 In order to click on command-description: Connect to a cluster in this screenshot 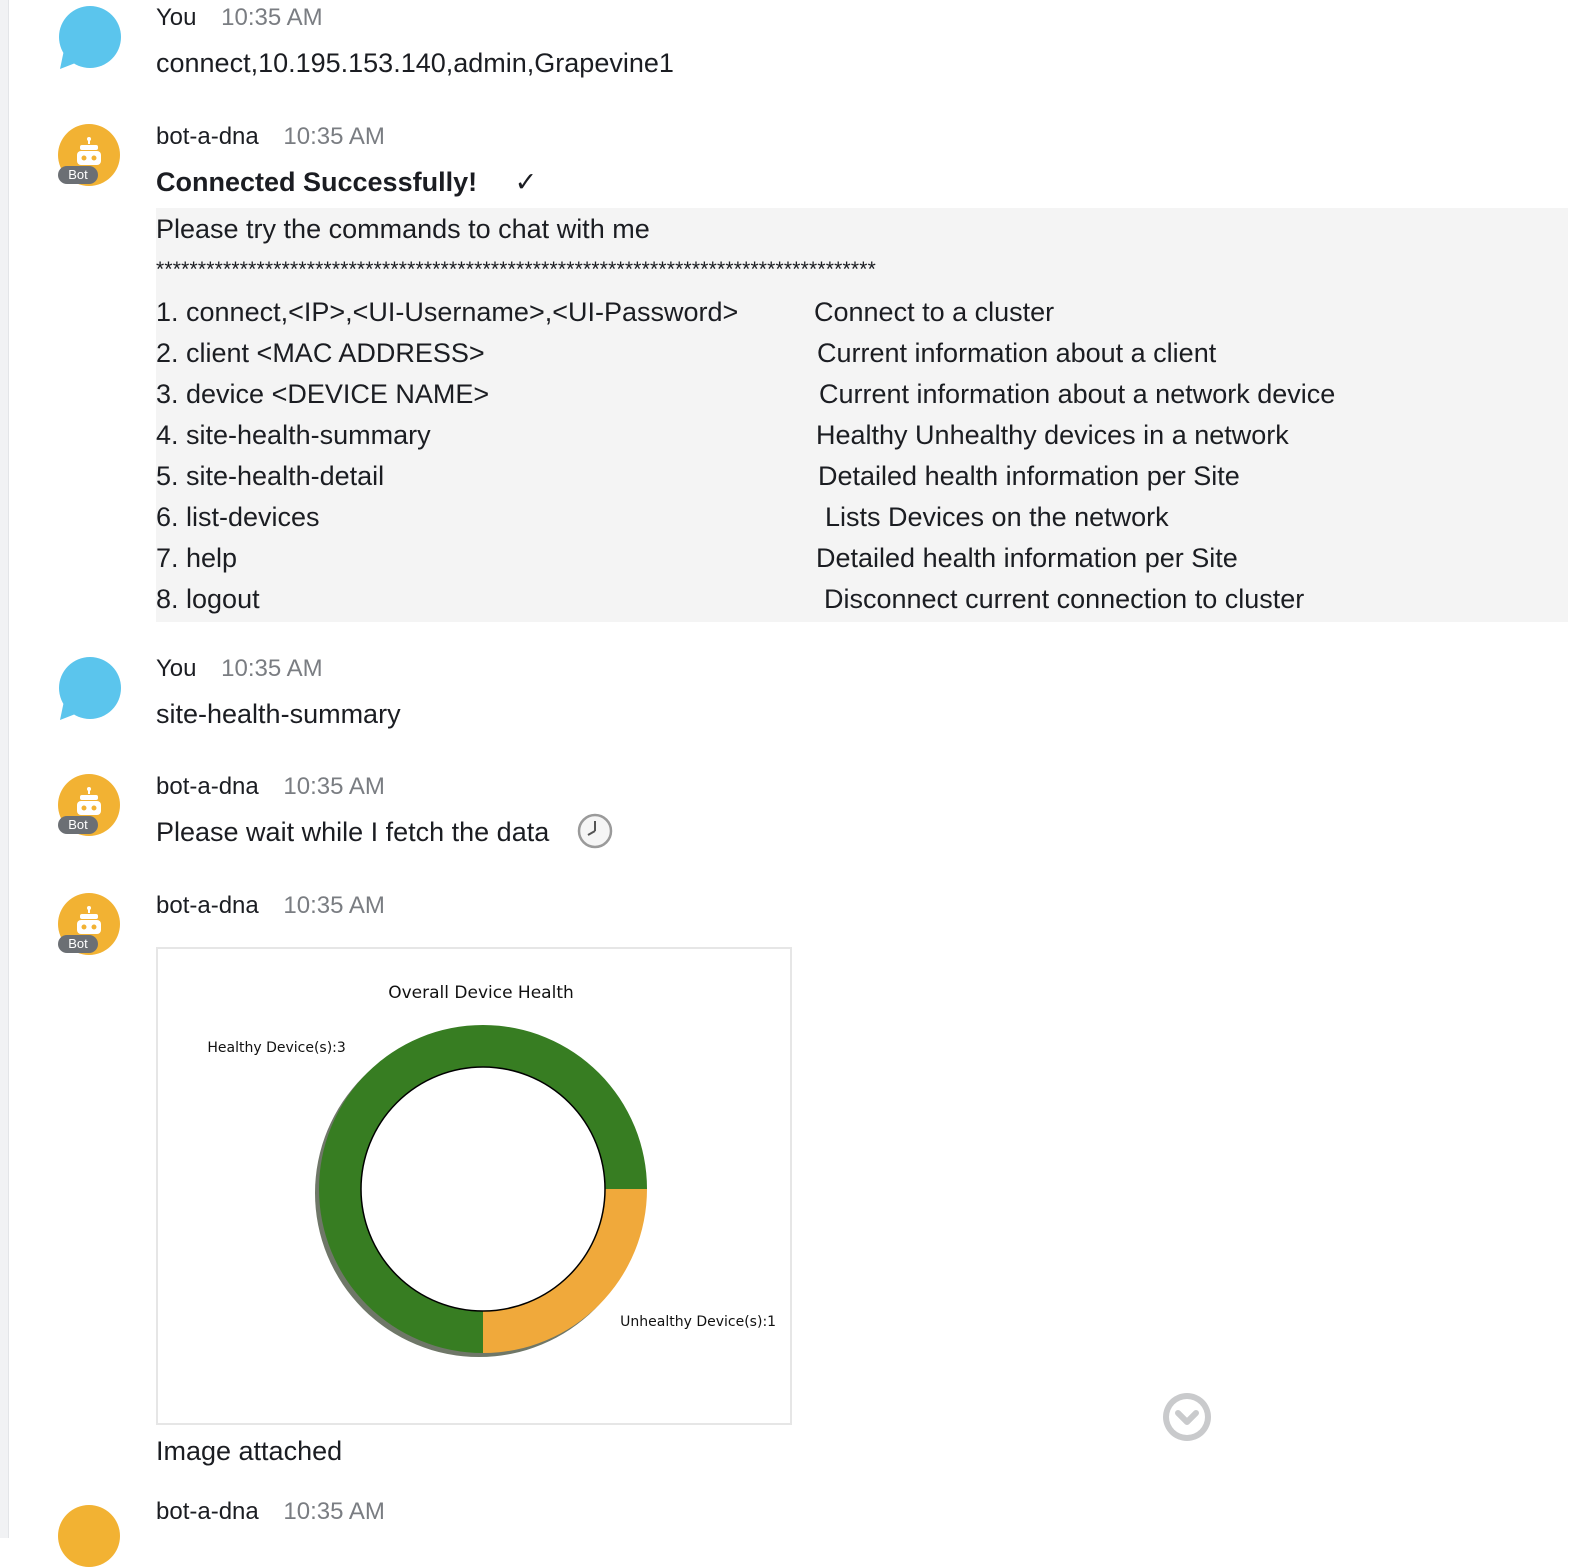, I will do `click(934, 312)`.